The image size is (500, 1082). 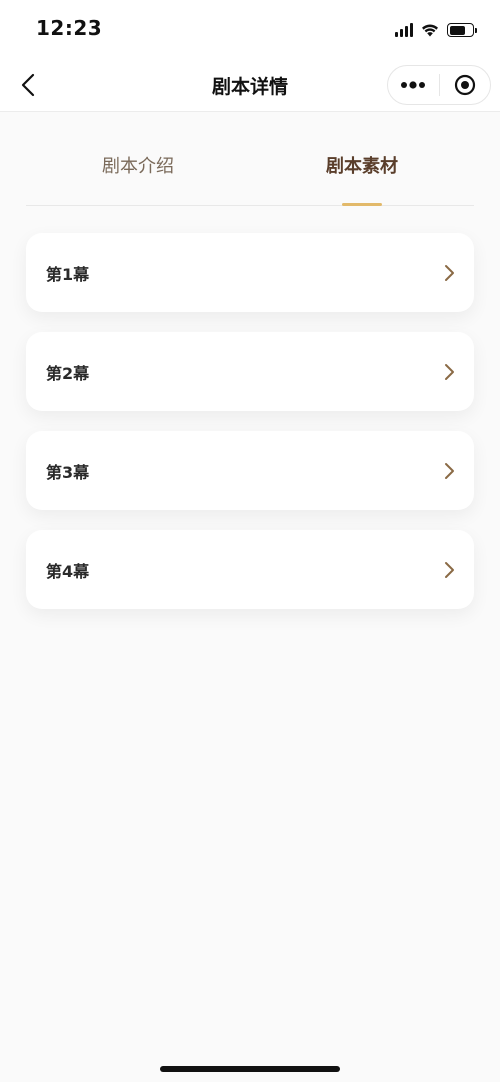 What do you see at coordinates (250, 1069) in the screenshot?
I see `home-indicator` at bounding box center [250, 1069].